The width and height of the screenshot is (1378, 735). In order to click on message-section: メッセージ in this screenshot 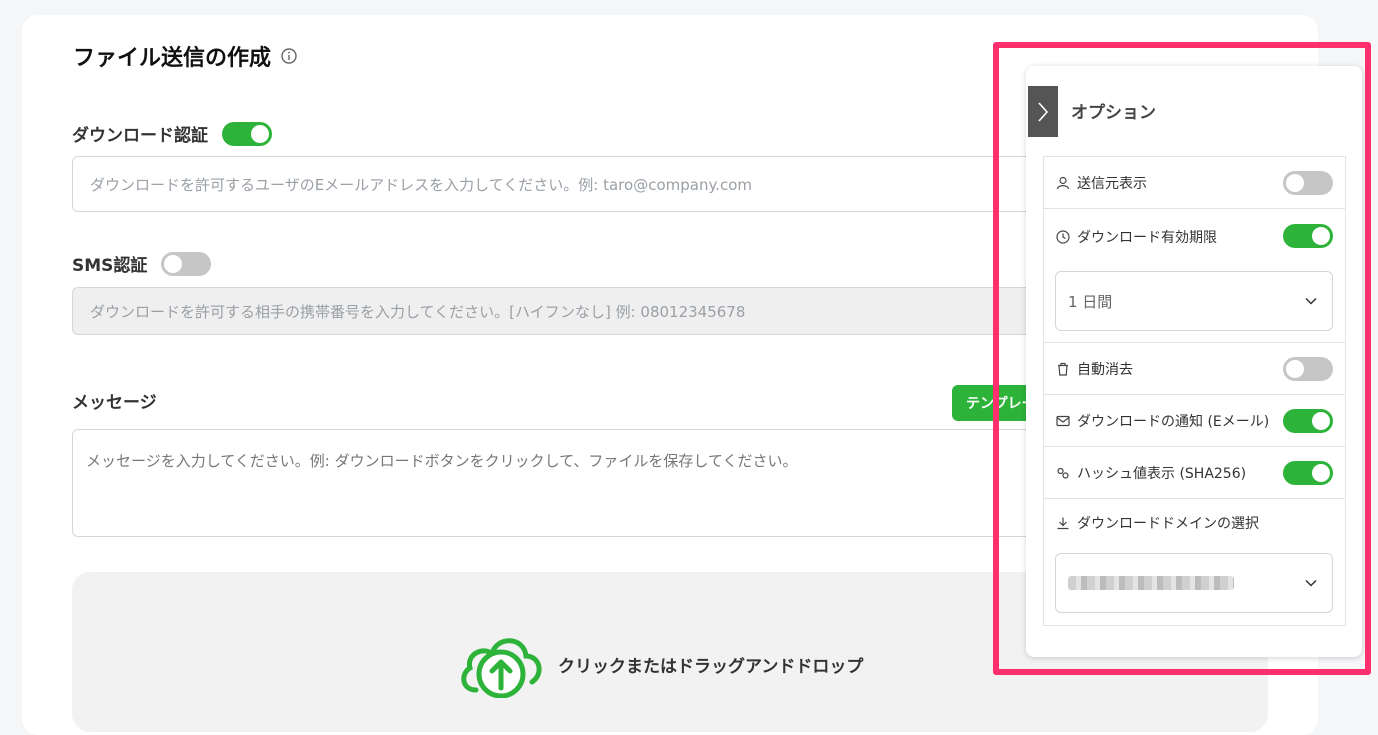, I will do `click(114, 400)`.